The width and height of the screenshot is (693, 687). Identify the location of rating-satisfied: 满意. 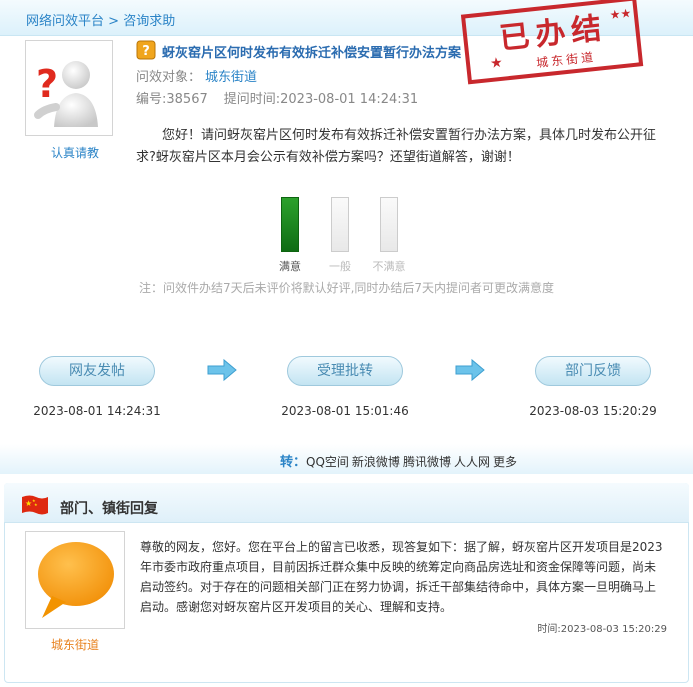
(290, 235).